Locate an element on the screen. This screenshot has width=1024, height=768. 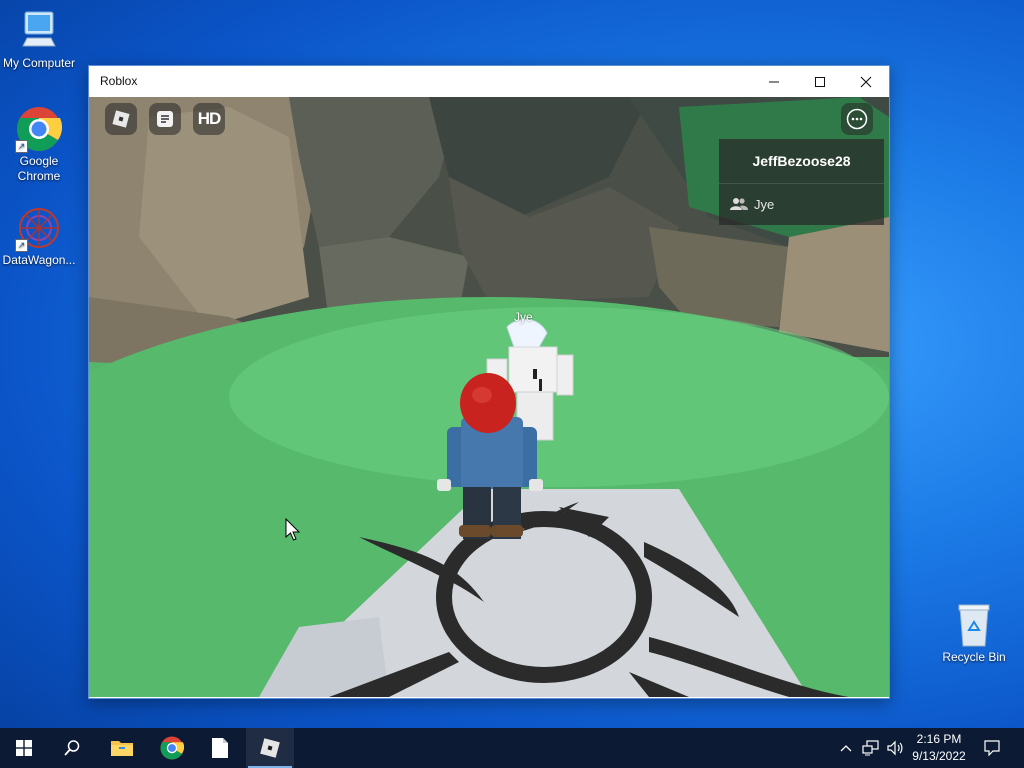
minimize-icon is located at coordinates (774, 81).